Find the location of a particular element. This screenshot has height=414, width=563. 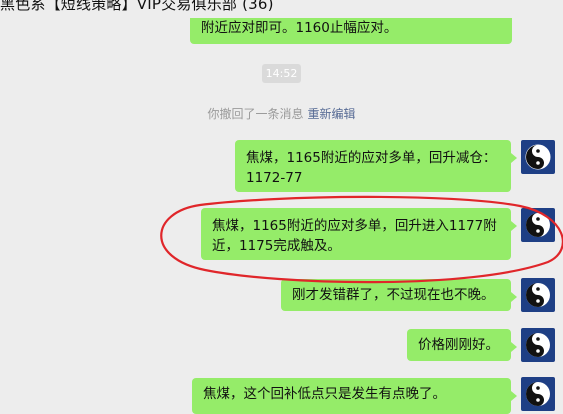

message-bubble: 焦煤，1165附近的应对多单，回升进入1177附 近，1175完成触及。 is located at coordinates (359, 234).